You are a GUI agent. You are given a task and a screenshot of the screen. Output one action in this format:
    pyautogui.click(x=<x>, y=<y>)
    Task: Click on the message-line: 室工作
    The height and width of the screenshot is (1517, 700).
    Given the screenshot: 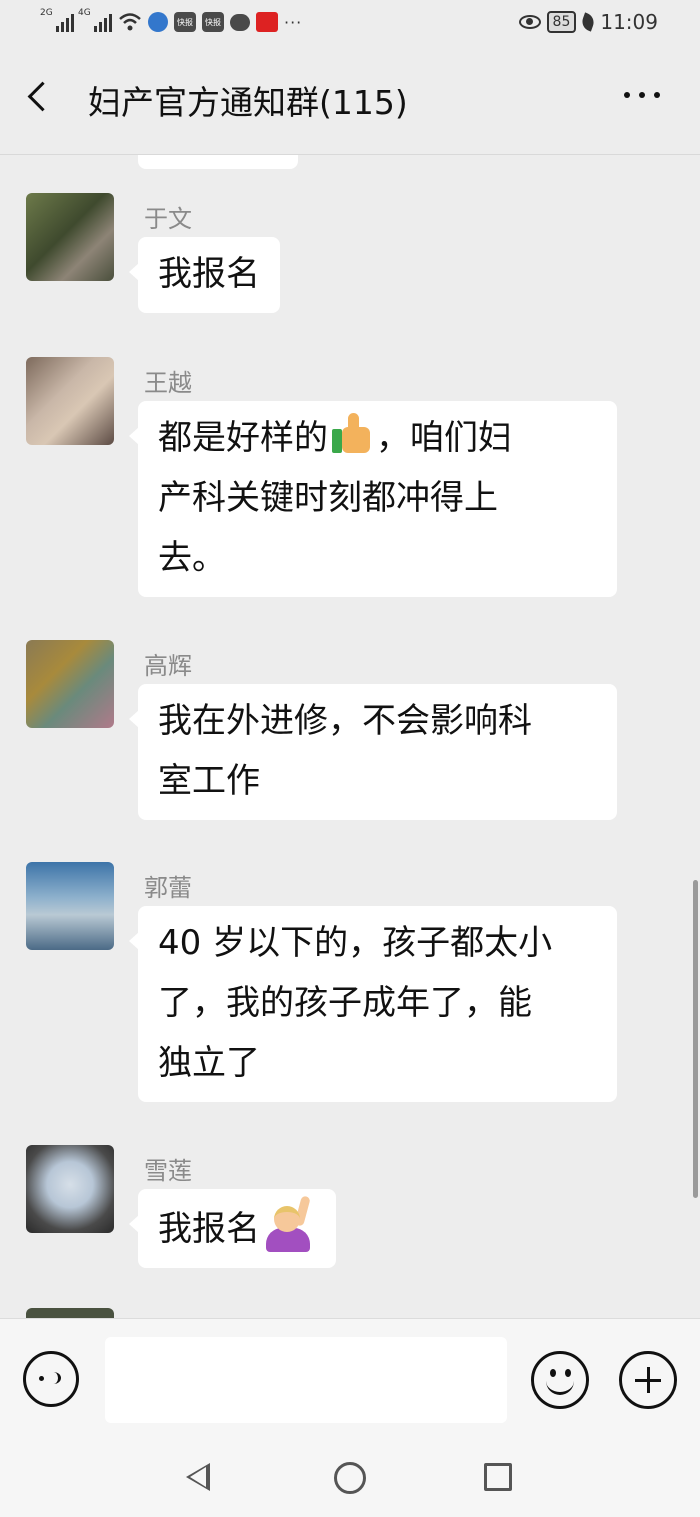 What is the action you would take?
    pyautogui.click(x=209, y=781)
    